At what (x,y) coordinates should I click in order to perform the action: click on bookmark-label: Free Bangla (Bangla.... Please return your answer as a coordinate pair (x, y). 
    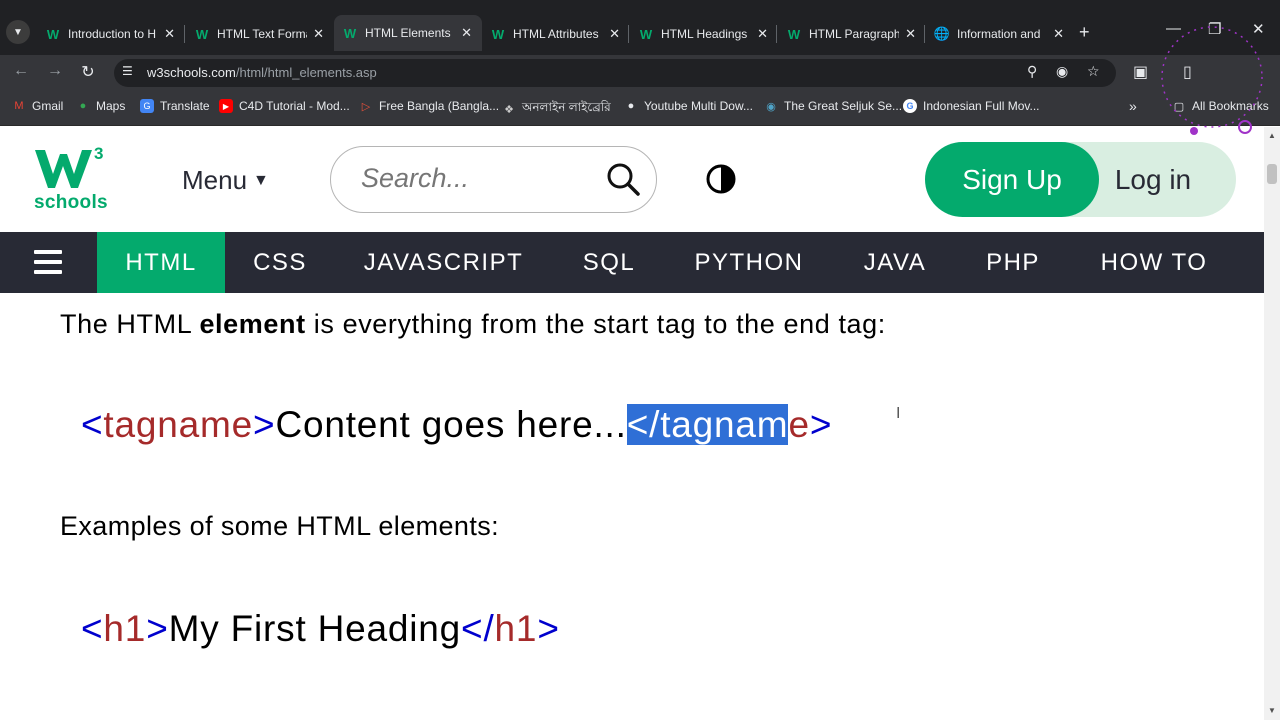
    Looking at the image, I should click on (439, 106).